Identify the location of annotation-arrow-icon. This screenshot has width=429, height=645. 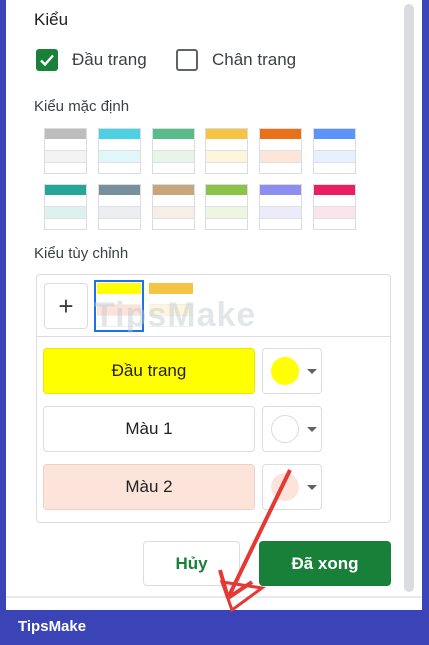
(255, 541).